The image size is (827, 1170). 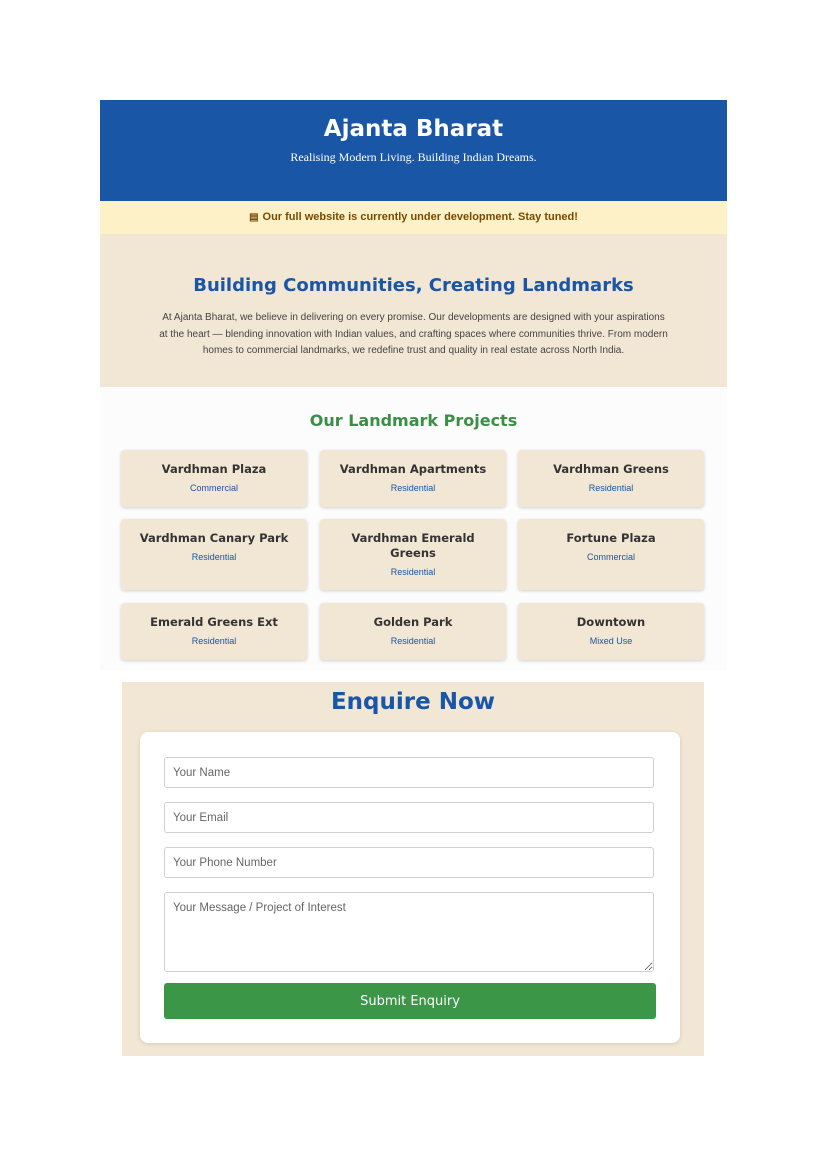 I want to click on project-name: Emerald Greens Ext, so click(x=214, y=622).